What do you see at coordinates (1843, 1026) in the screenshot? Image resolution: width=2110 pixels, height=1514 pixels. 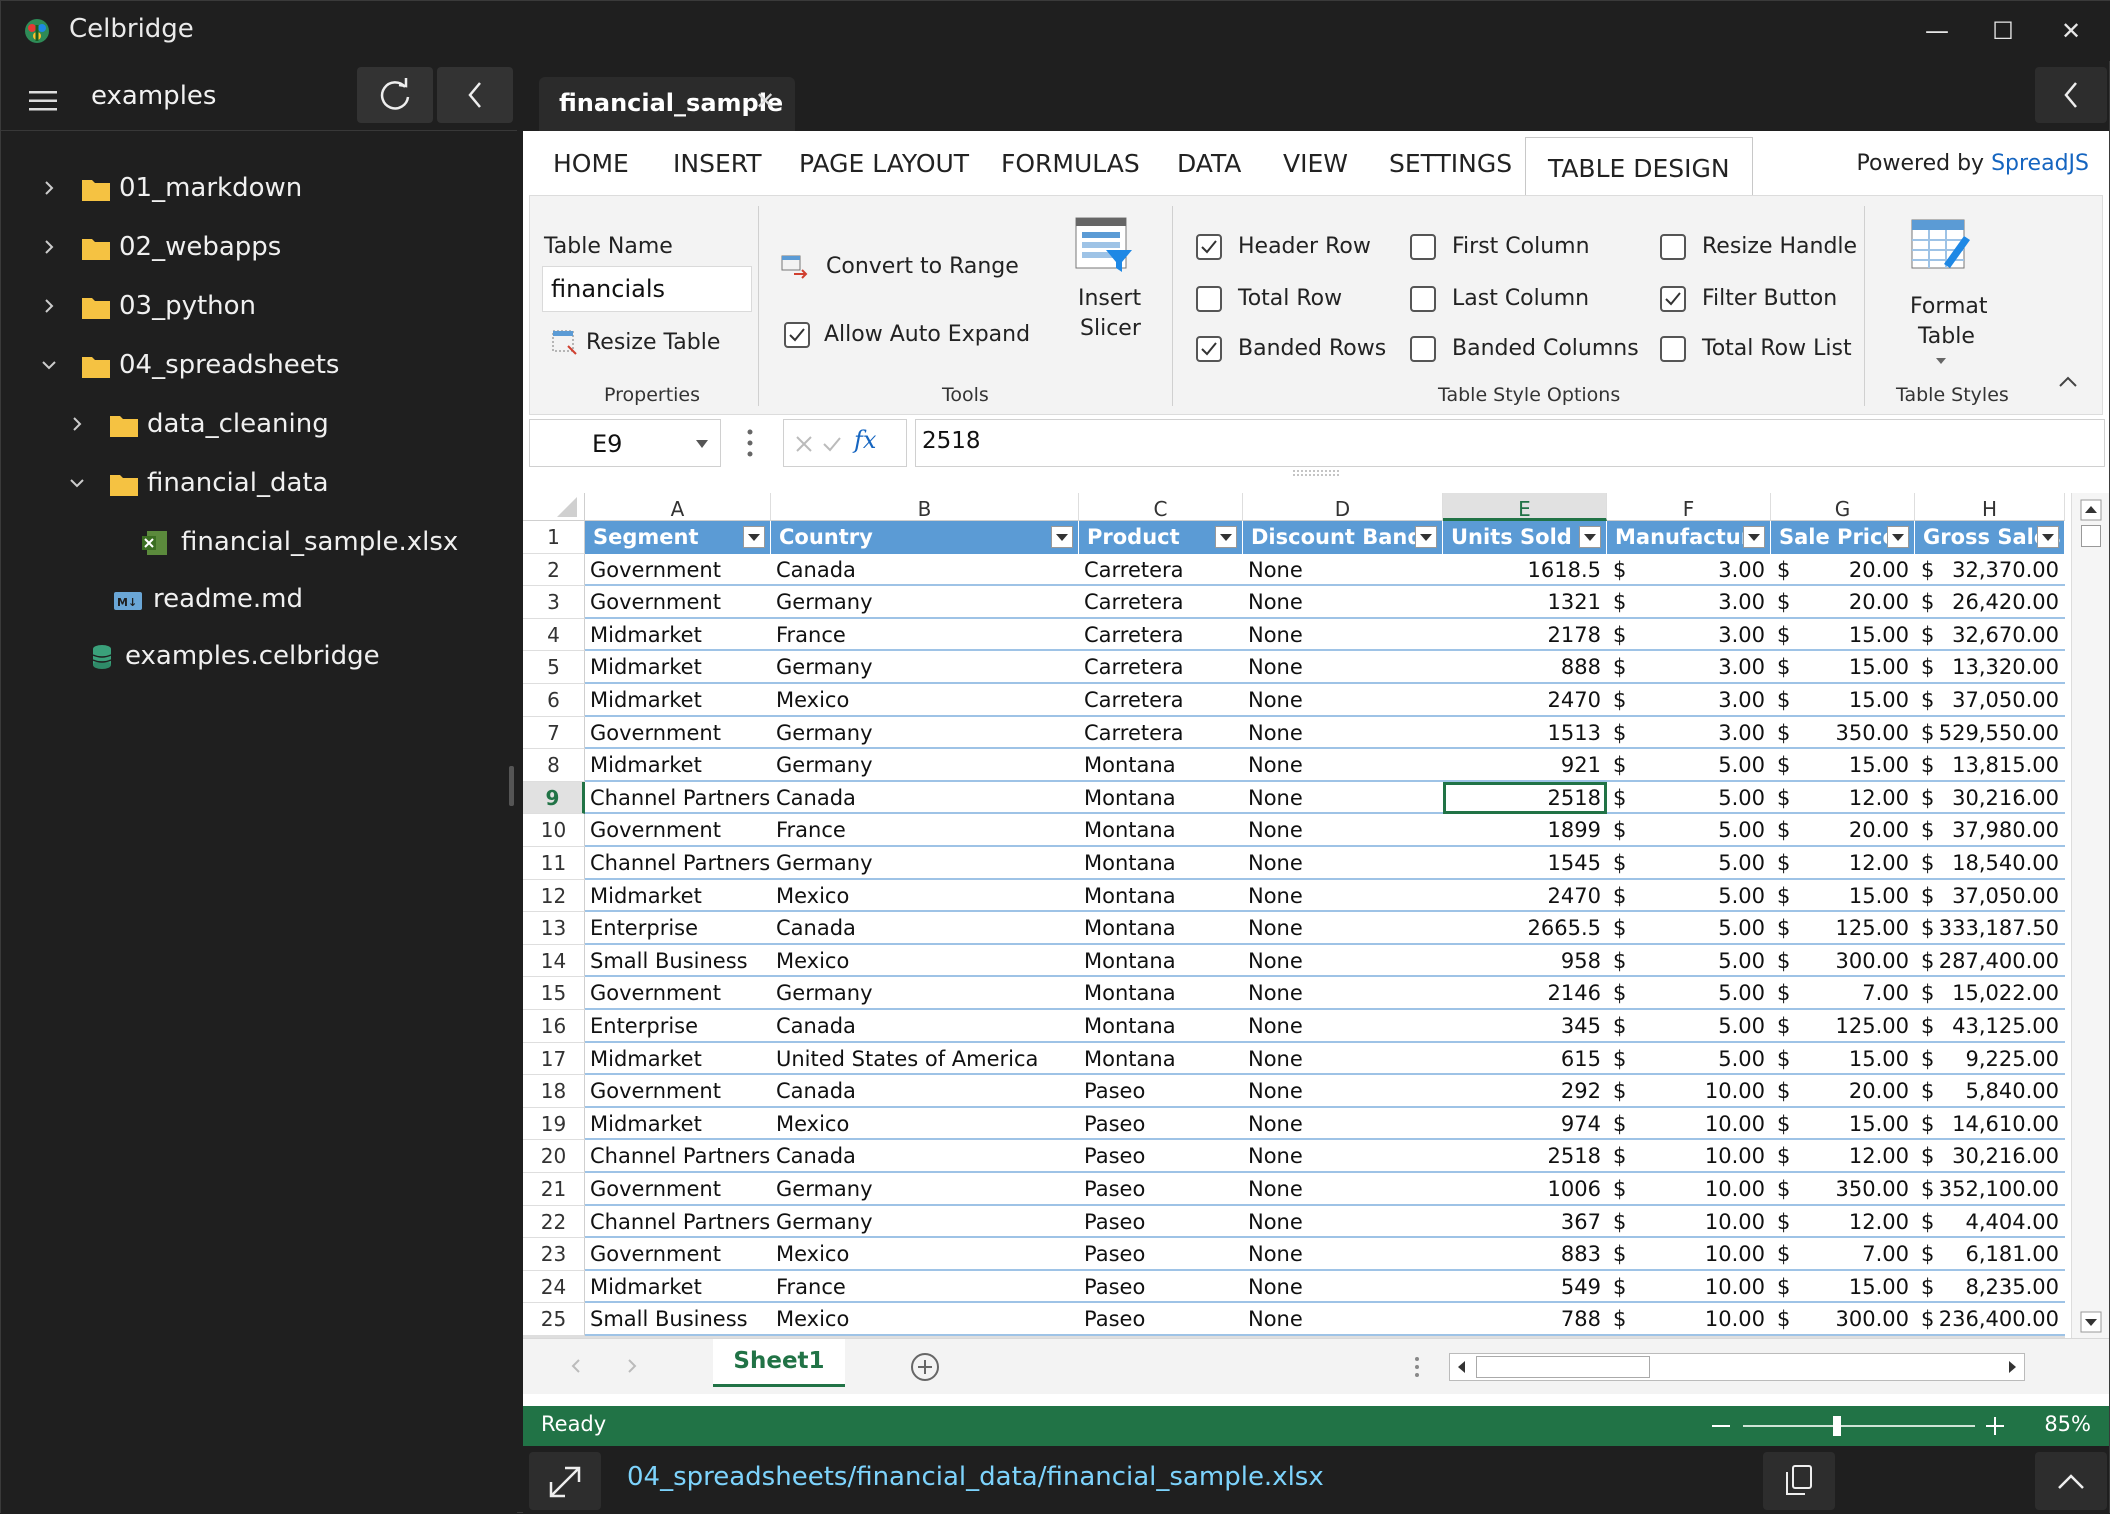 I see `table-cell: $125.00` at bounding box center [1843, 1026].